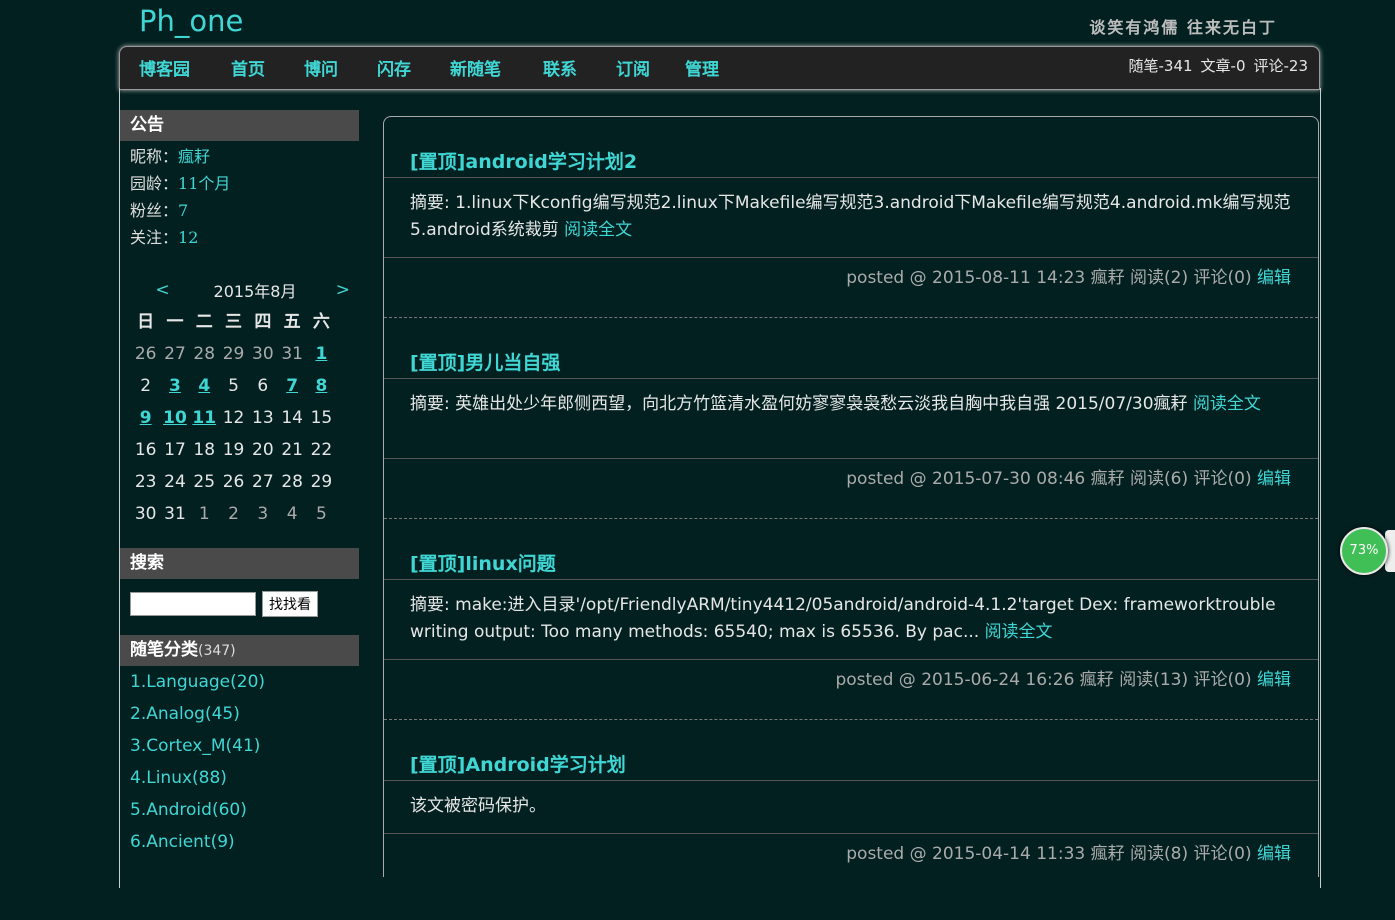 Image resolution: width=1395 pixels, height=920 pixels. What do you see at coordinates (650, 68) in the screenshot?
I see `nav-item-subscribe: 订阅` at bounding box center [650, 68].